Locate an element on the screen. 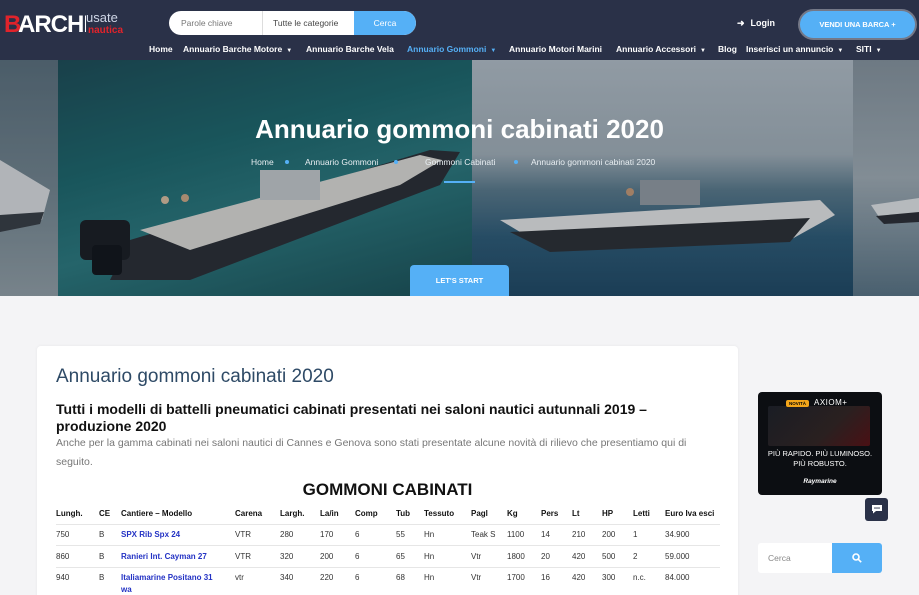  sidebar-search-input is located at coordinates (795, 558).